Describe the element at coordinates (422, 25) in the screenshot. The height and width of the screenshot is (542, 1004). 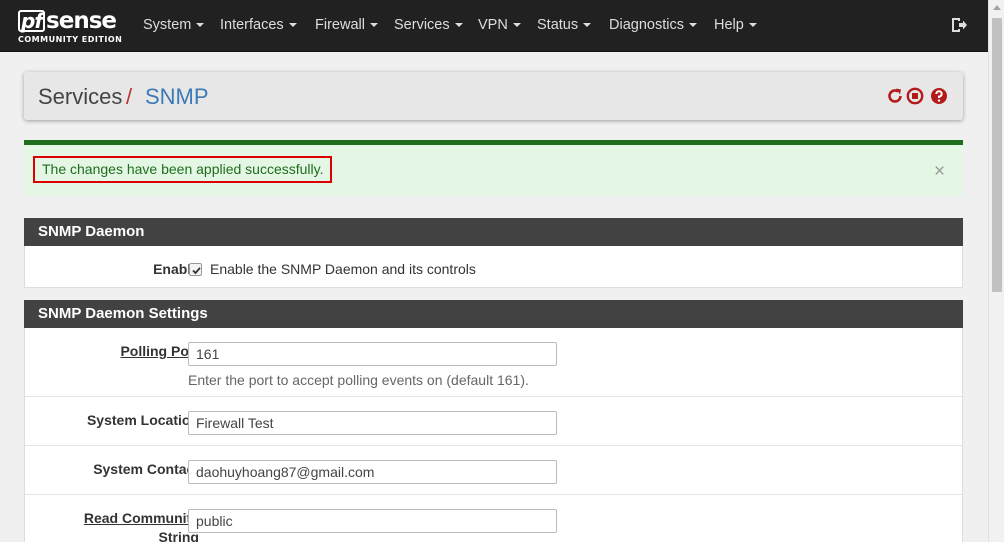
I see `nav-menu-label: Services` at that location.